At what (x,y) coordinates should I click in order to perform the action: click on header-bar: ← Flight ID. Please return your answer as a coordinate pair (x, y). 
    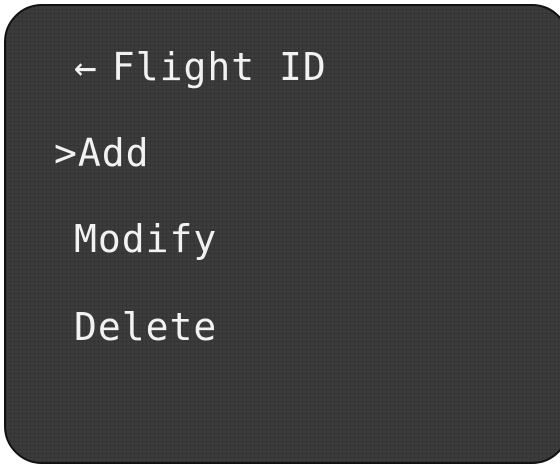
    Looking at the image, I should click on (200, 67).